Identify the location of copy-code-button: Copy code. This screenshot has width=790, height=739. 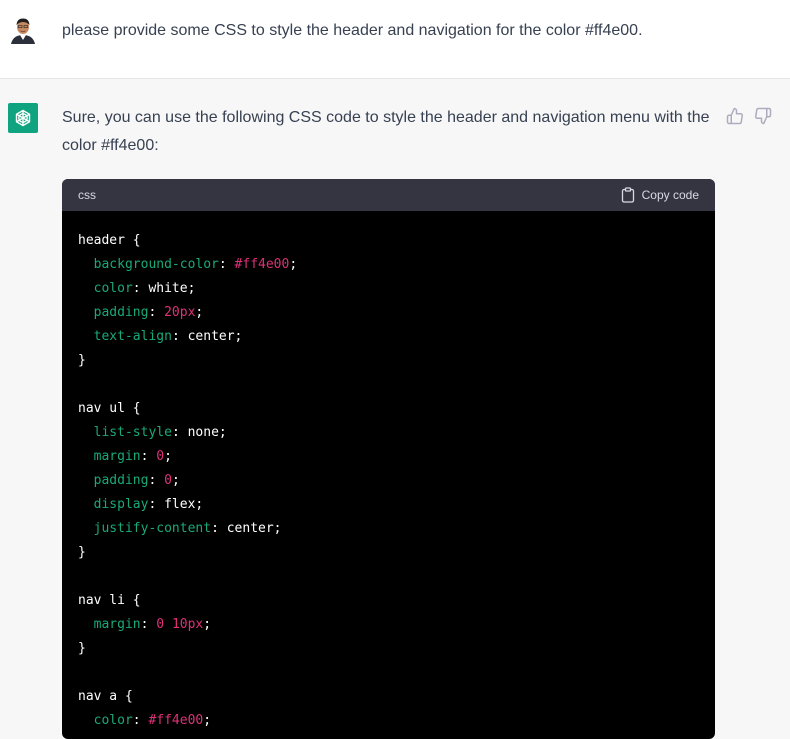
(660, 195).